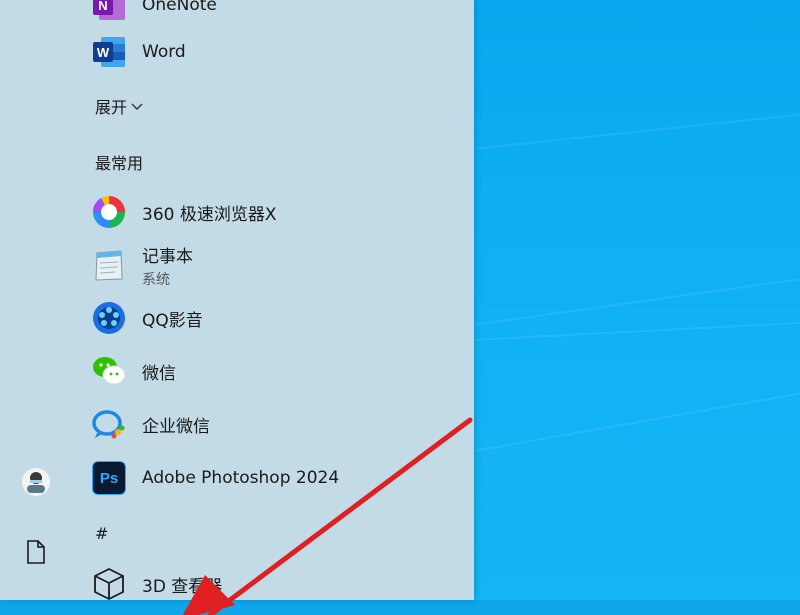  What do you see at coordinates (102, 6) in the screenshot?
I see `svg-text: N` at bounding box center [102, 6].